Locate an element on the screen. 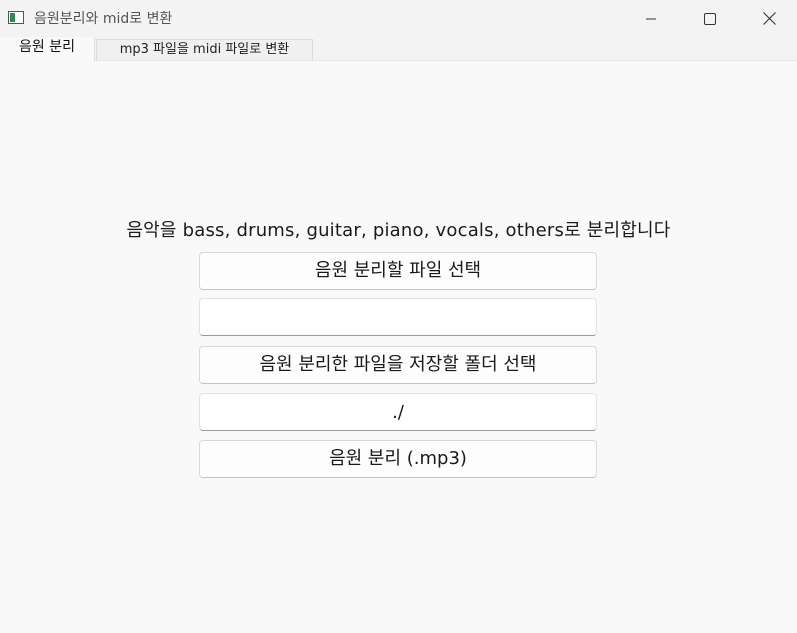  close-button is located at coordinates (768, 18).